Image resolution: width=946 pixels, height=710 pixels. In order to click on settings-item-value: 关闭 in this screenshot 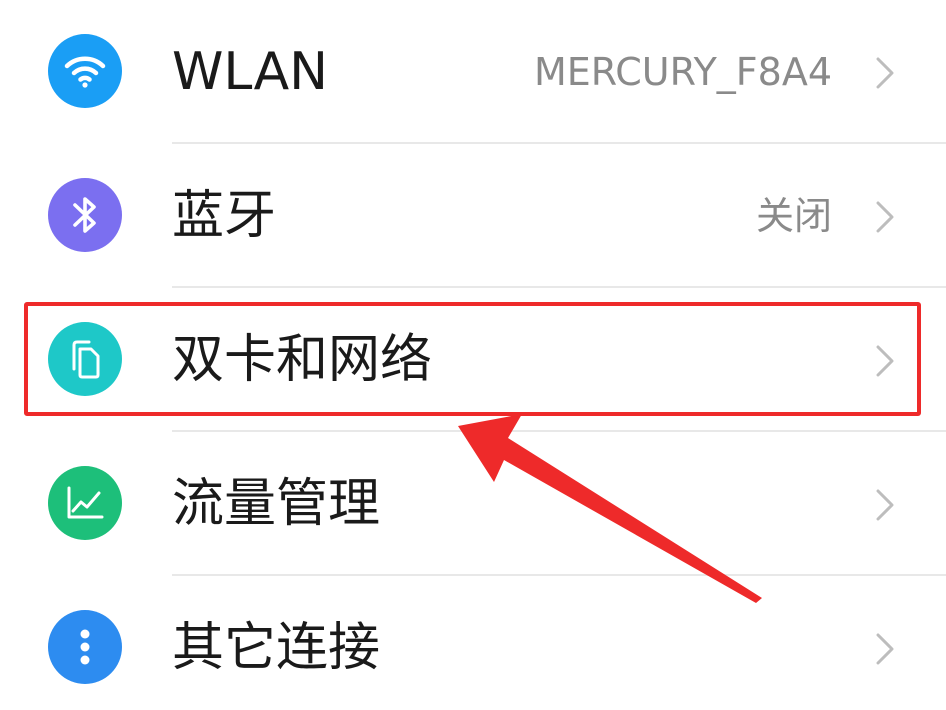, I will do `click(793, 216)`.